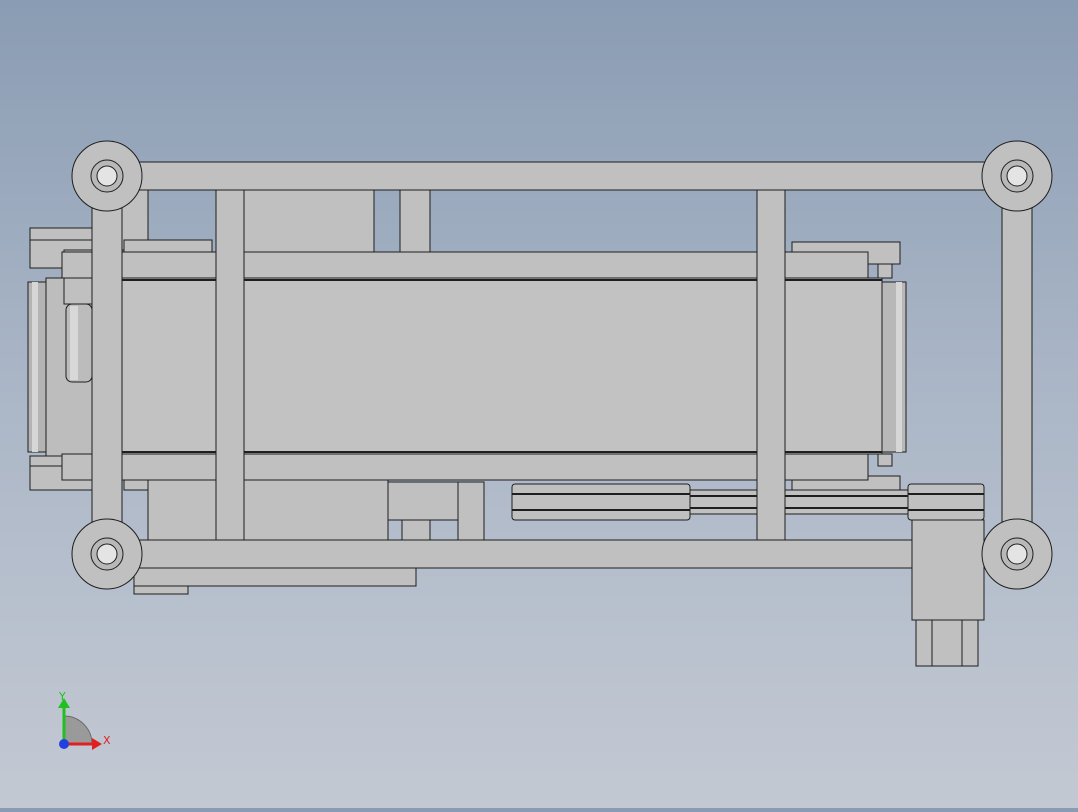 This screenshot has height=812, width=1078. What do you see at coordinates (948, 593) in the screenshot?
I see `drive-motor` at bounding box center [948, 593].